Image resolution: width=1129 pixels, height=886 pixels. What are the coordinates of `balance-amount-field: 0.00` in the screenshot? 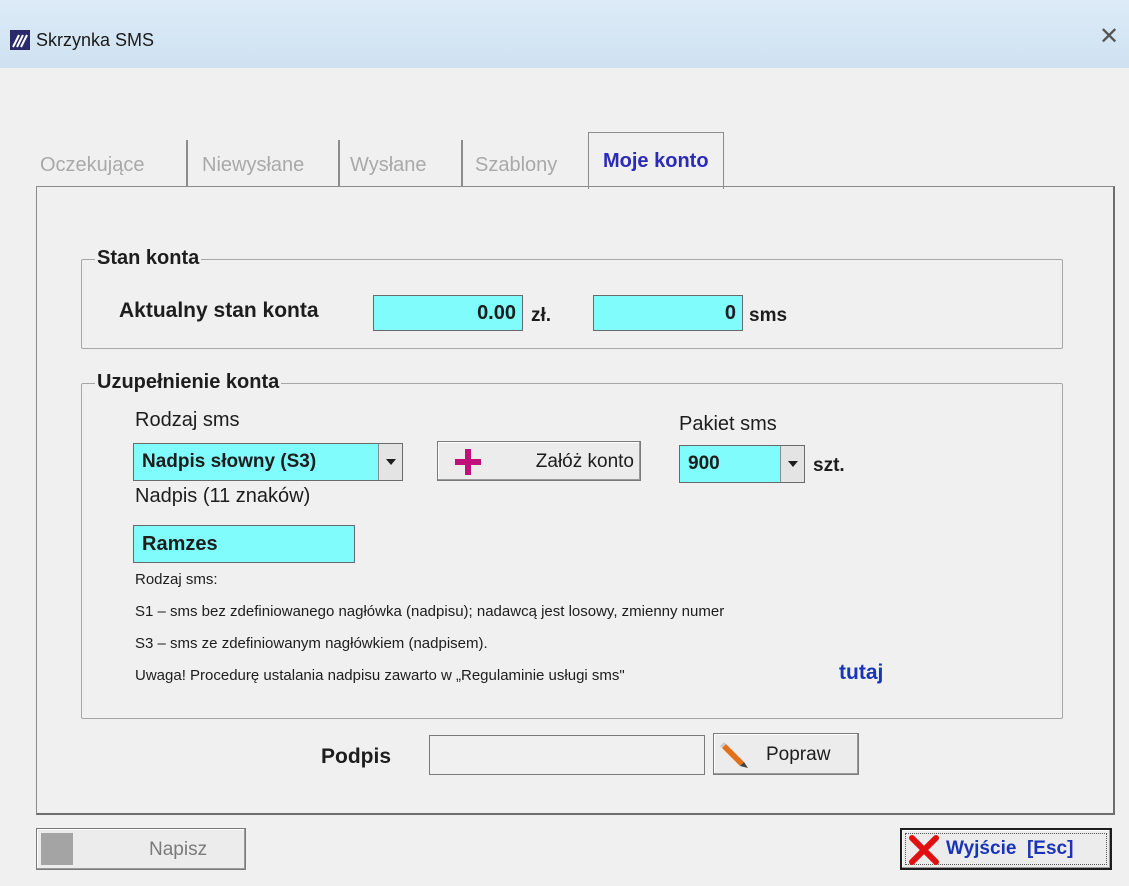 It's located at (448, 313).